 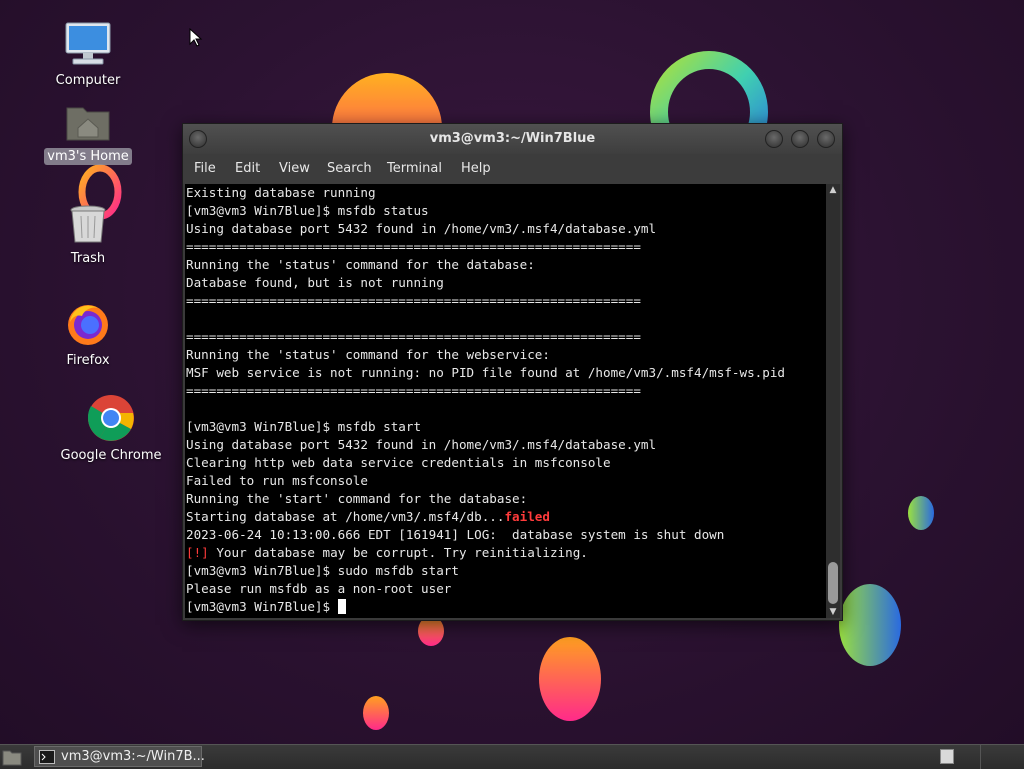 I want to click on trash-icon, so click(x=88, y=224).